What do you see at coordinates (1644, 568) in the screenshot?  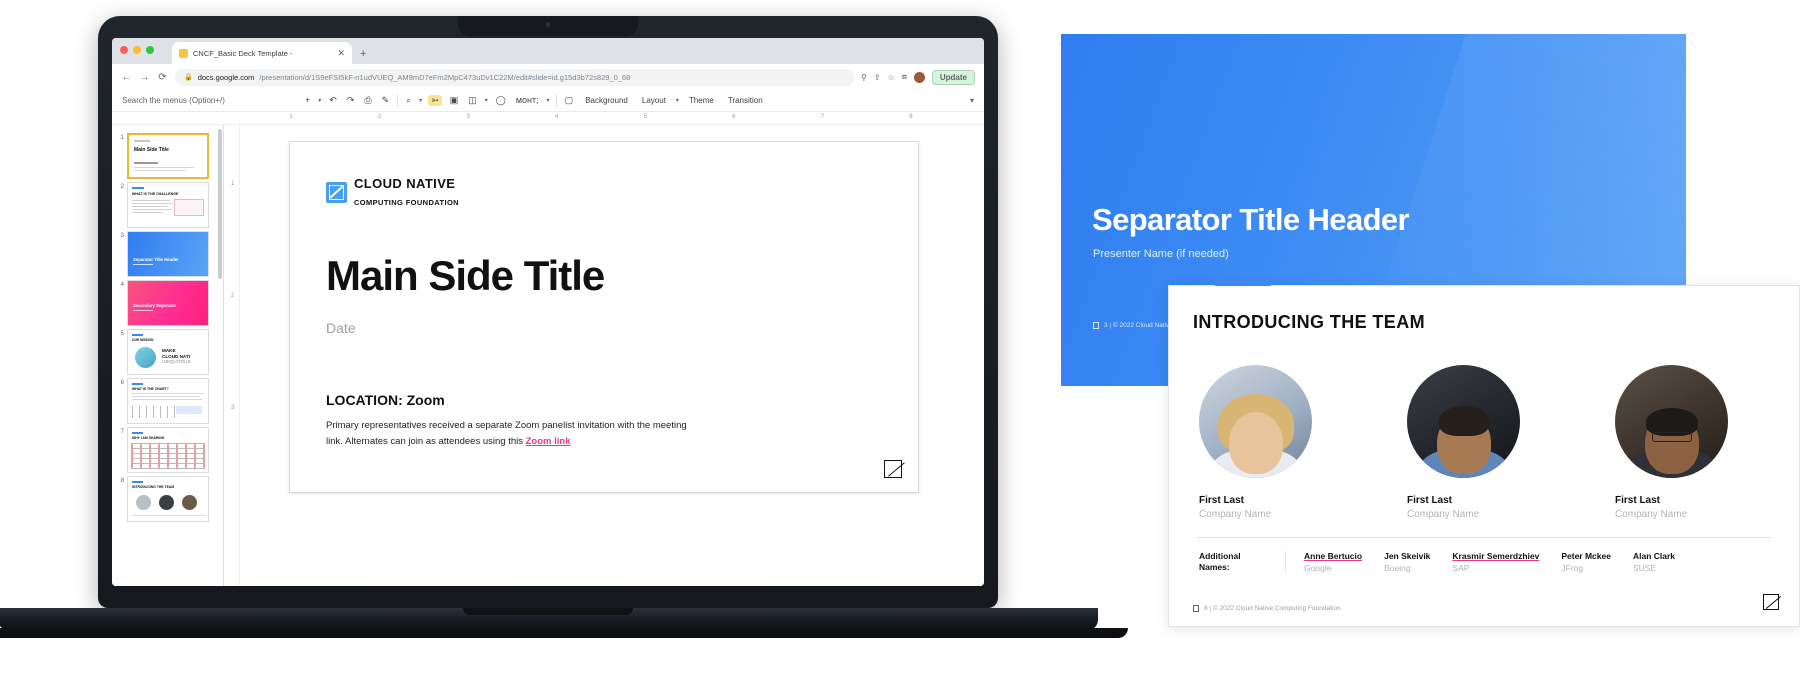 I see `additional-company: SUSE` at bounding box center [1644, 568].